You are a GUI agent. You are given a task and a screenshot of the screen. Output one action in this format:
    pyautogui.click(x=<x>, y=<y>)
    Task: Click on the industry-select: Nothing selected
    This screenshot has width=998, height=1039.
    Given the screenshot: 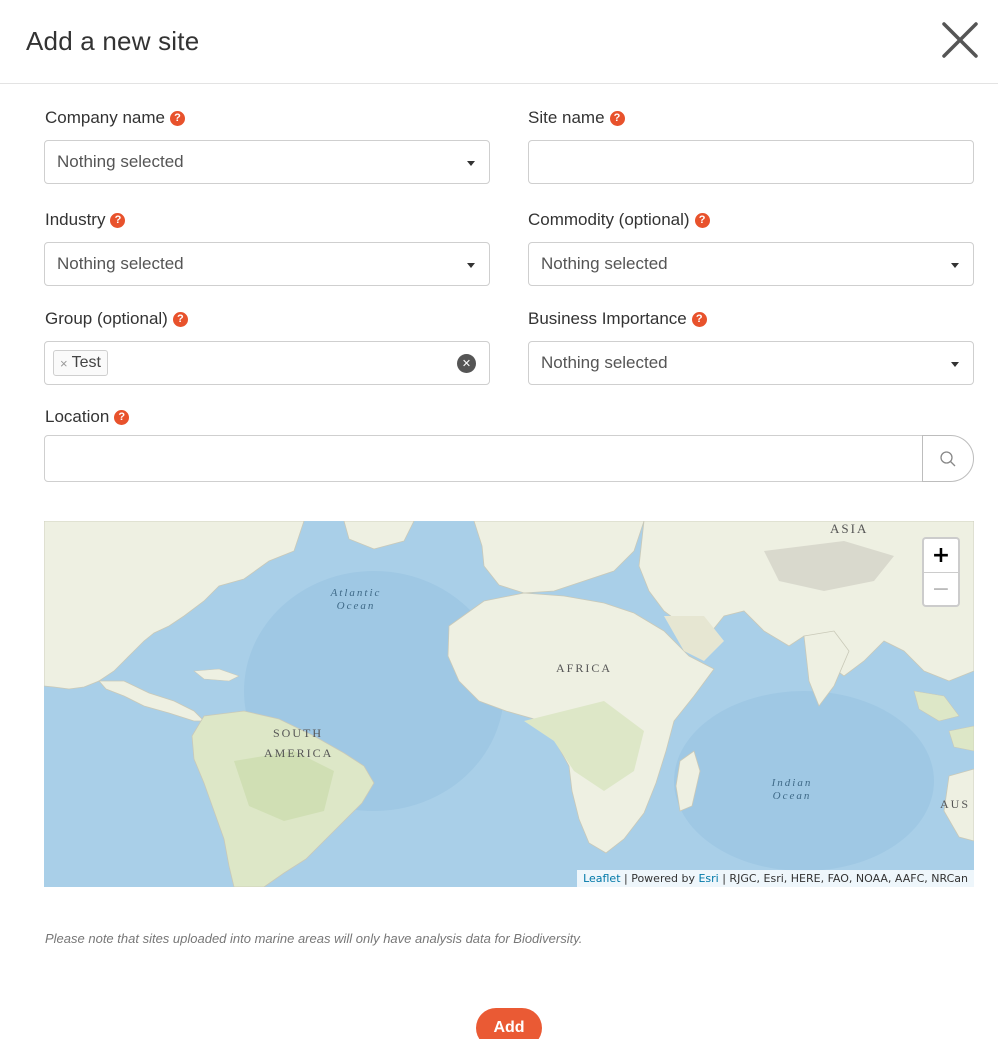 What is the action you would take?
    pyautogui.click(x=267, y=264)
    